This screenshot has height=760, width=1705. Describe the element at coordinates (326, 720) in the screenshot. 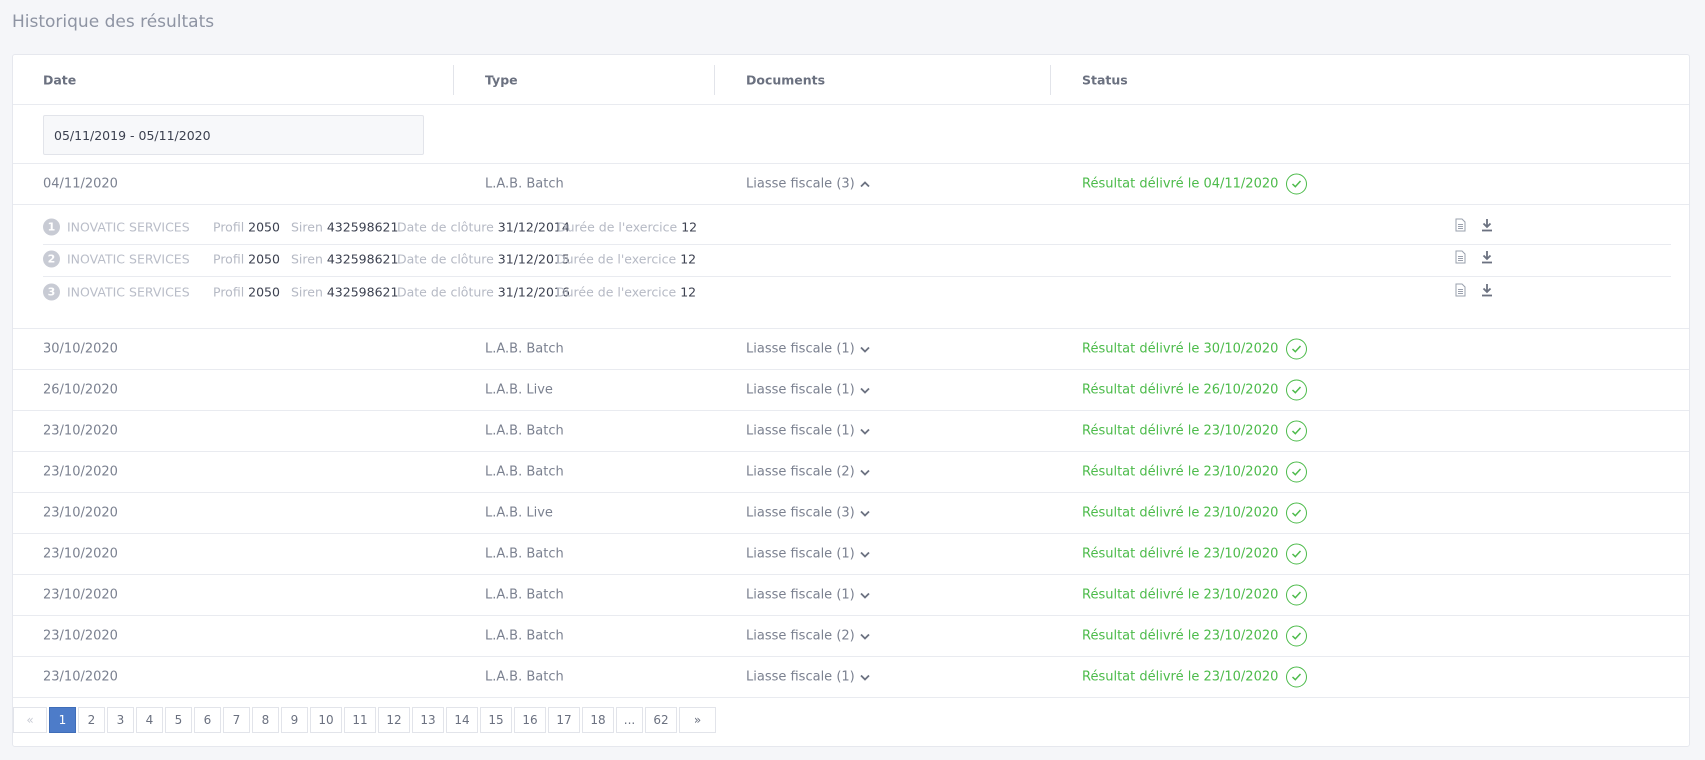

I see `pagination-page-10: 10` at that location.